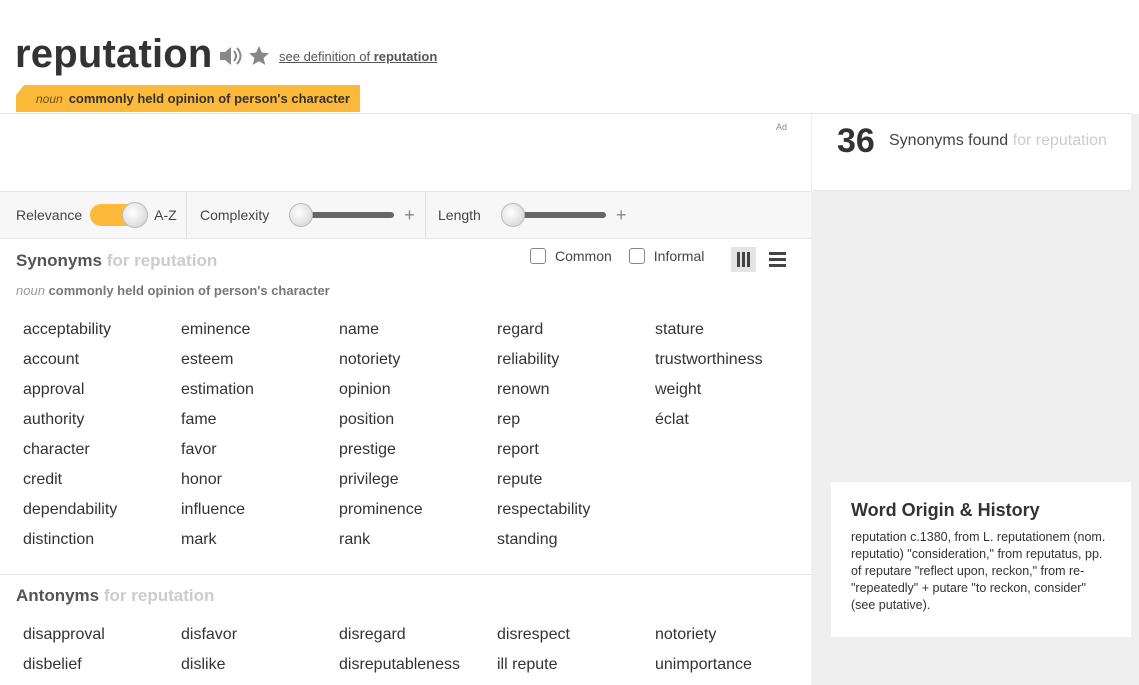 This screenshot has width=1139, height=685. I want to click on complexity-filter: Complexity +, so click(306, 215).